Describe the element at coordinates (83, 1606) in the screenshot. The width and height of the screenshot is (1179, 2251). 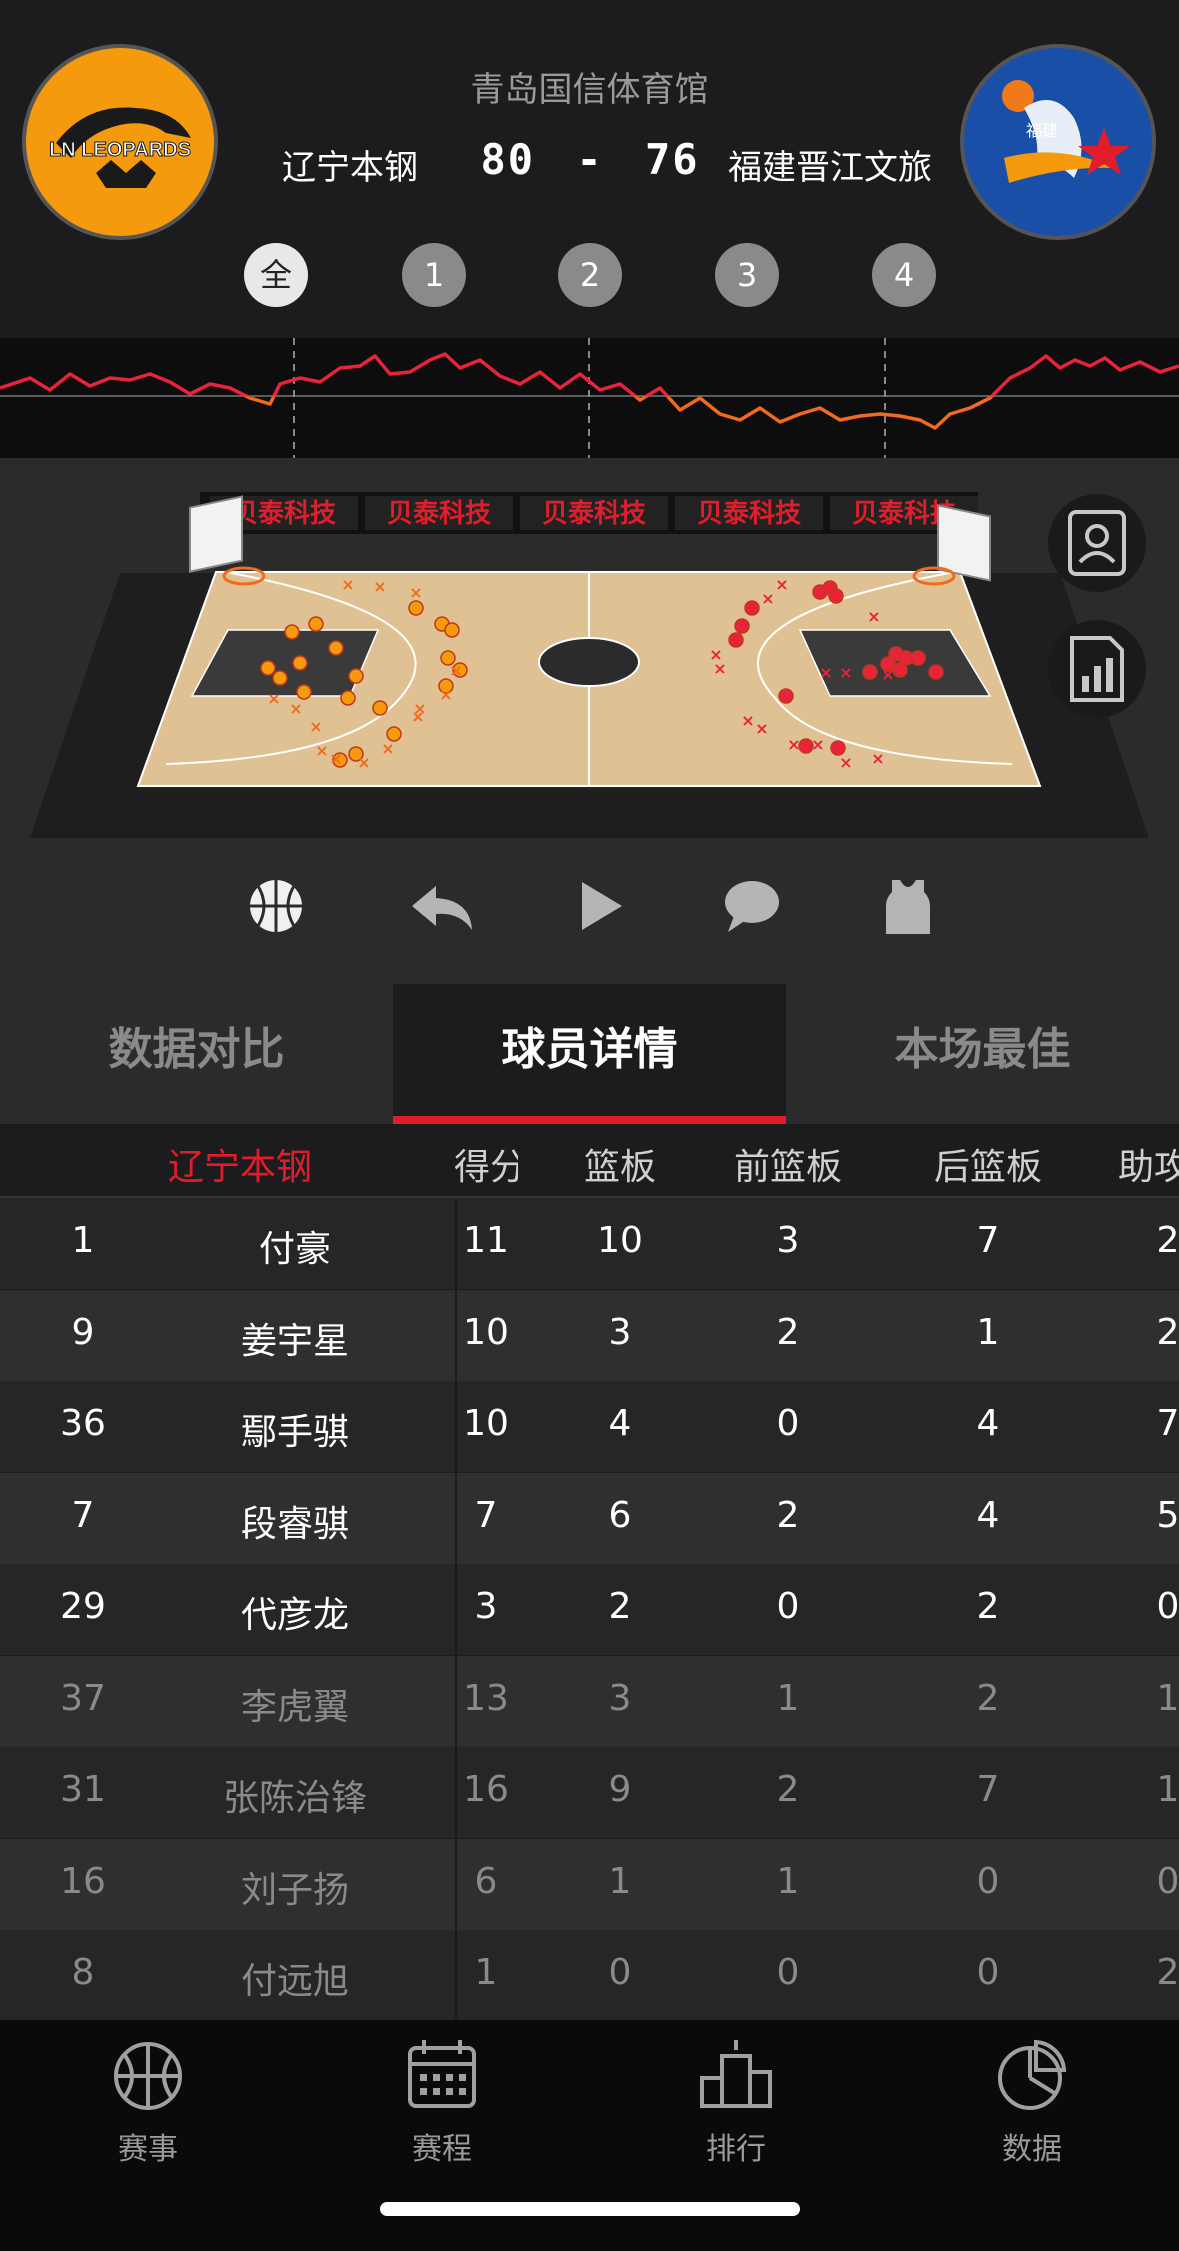
I see `jersey-number: 29` at that location.